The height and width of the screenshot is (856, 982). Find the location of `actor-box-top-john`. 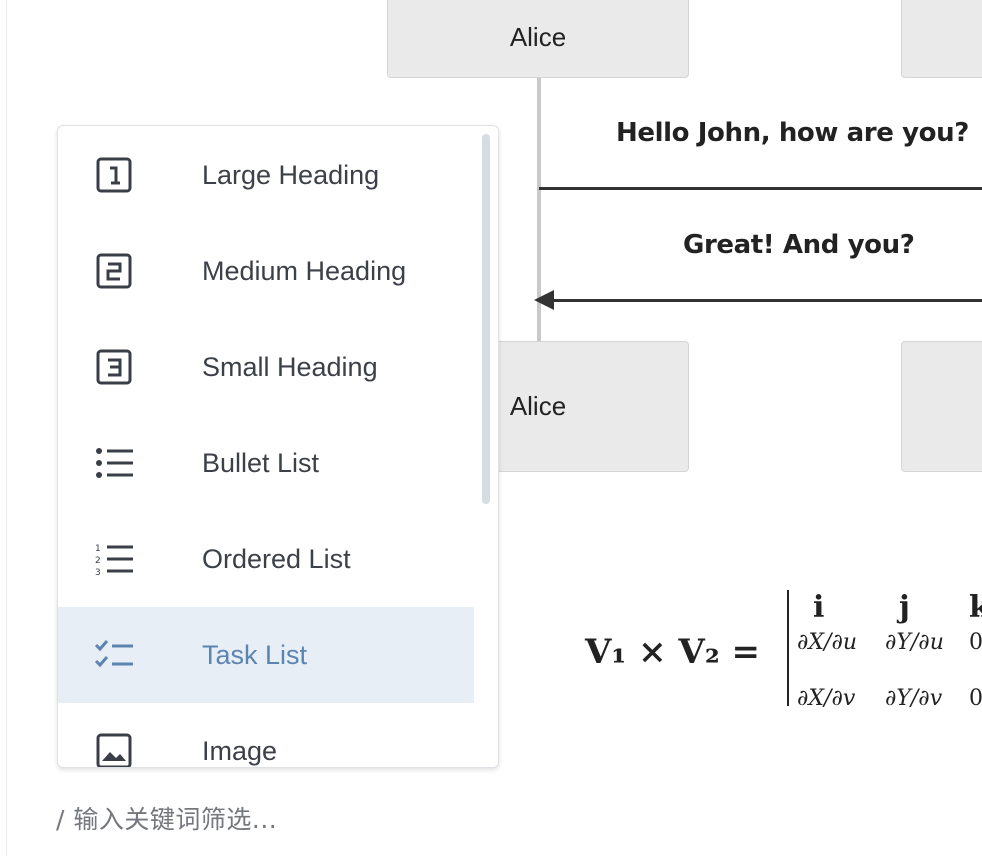

actor-box-top-john is located at coordinates (941, 39).